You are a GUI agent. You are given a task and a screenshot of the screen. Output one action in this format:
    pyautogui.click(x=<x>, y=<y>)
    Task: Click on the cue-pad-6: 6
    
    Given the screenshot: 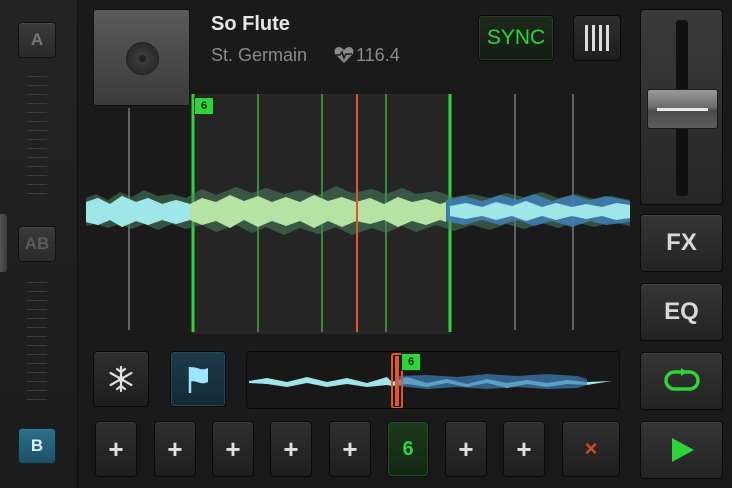 What is the action you would take?
    pyautogui.click(x=408, y=449)
    